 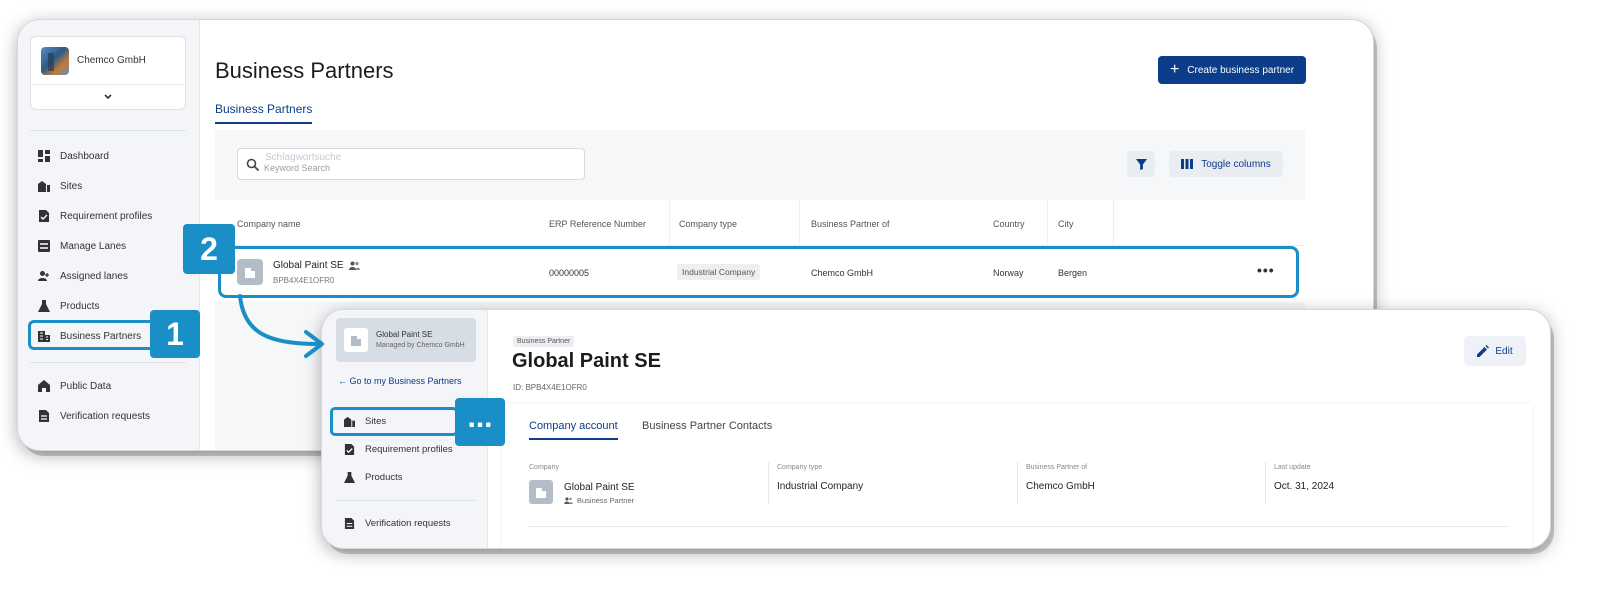 What do you see at coordinates (1236, 164) in the screenshot?
I see `toggle-columns-label: Toggle columns` at bounding box center [1236, 164].